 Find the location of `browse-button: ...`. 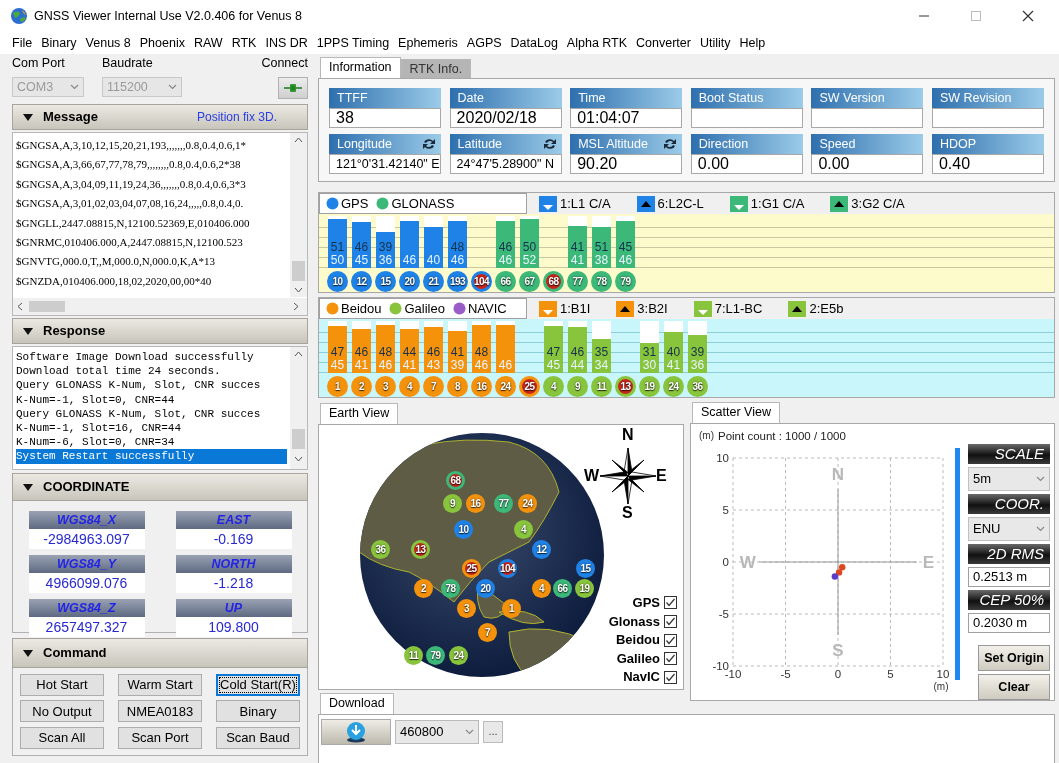

browse-button: ... is located at coordinates (493, 732).